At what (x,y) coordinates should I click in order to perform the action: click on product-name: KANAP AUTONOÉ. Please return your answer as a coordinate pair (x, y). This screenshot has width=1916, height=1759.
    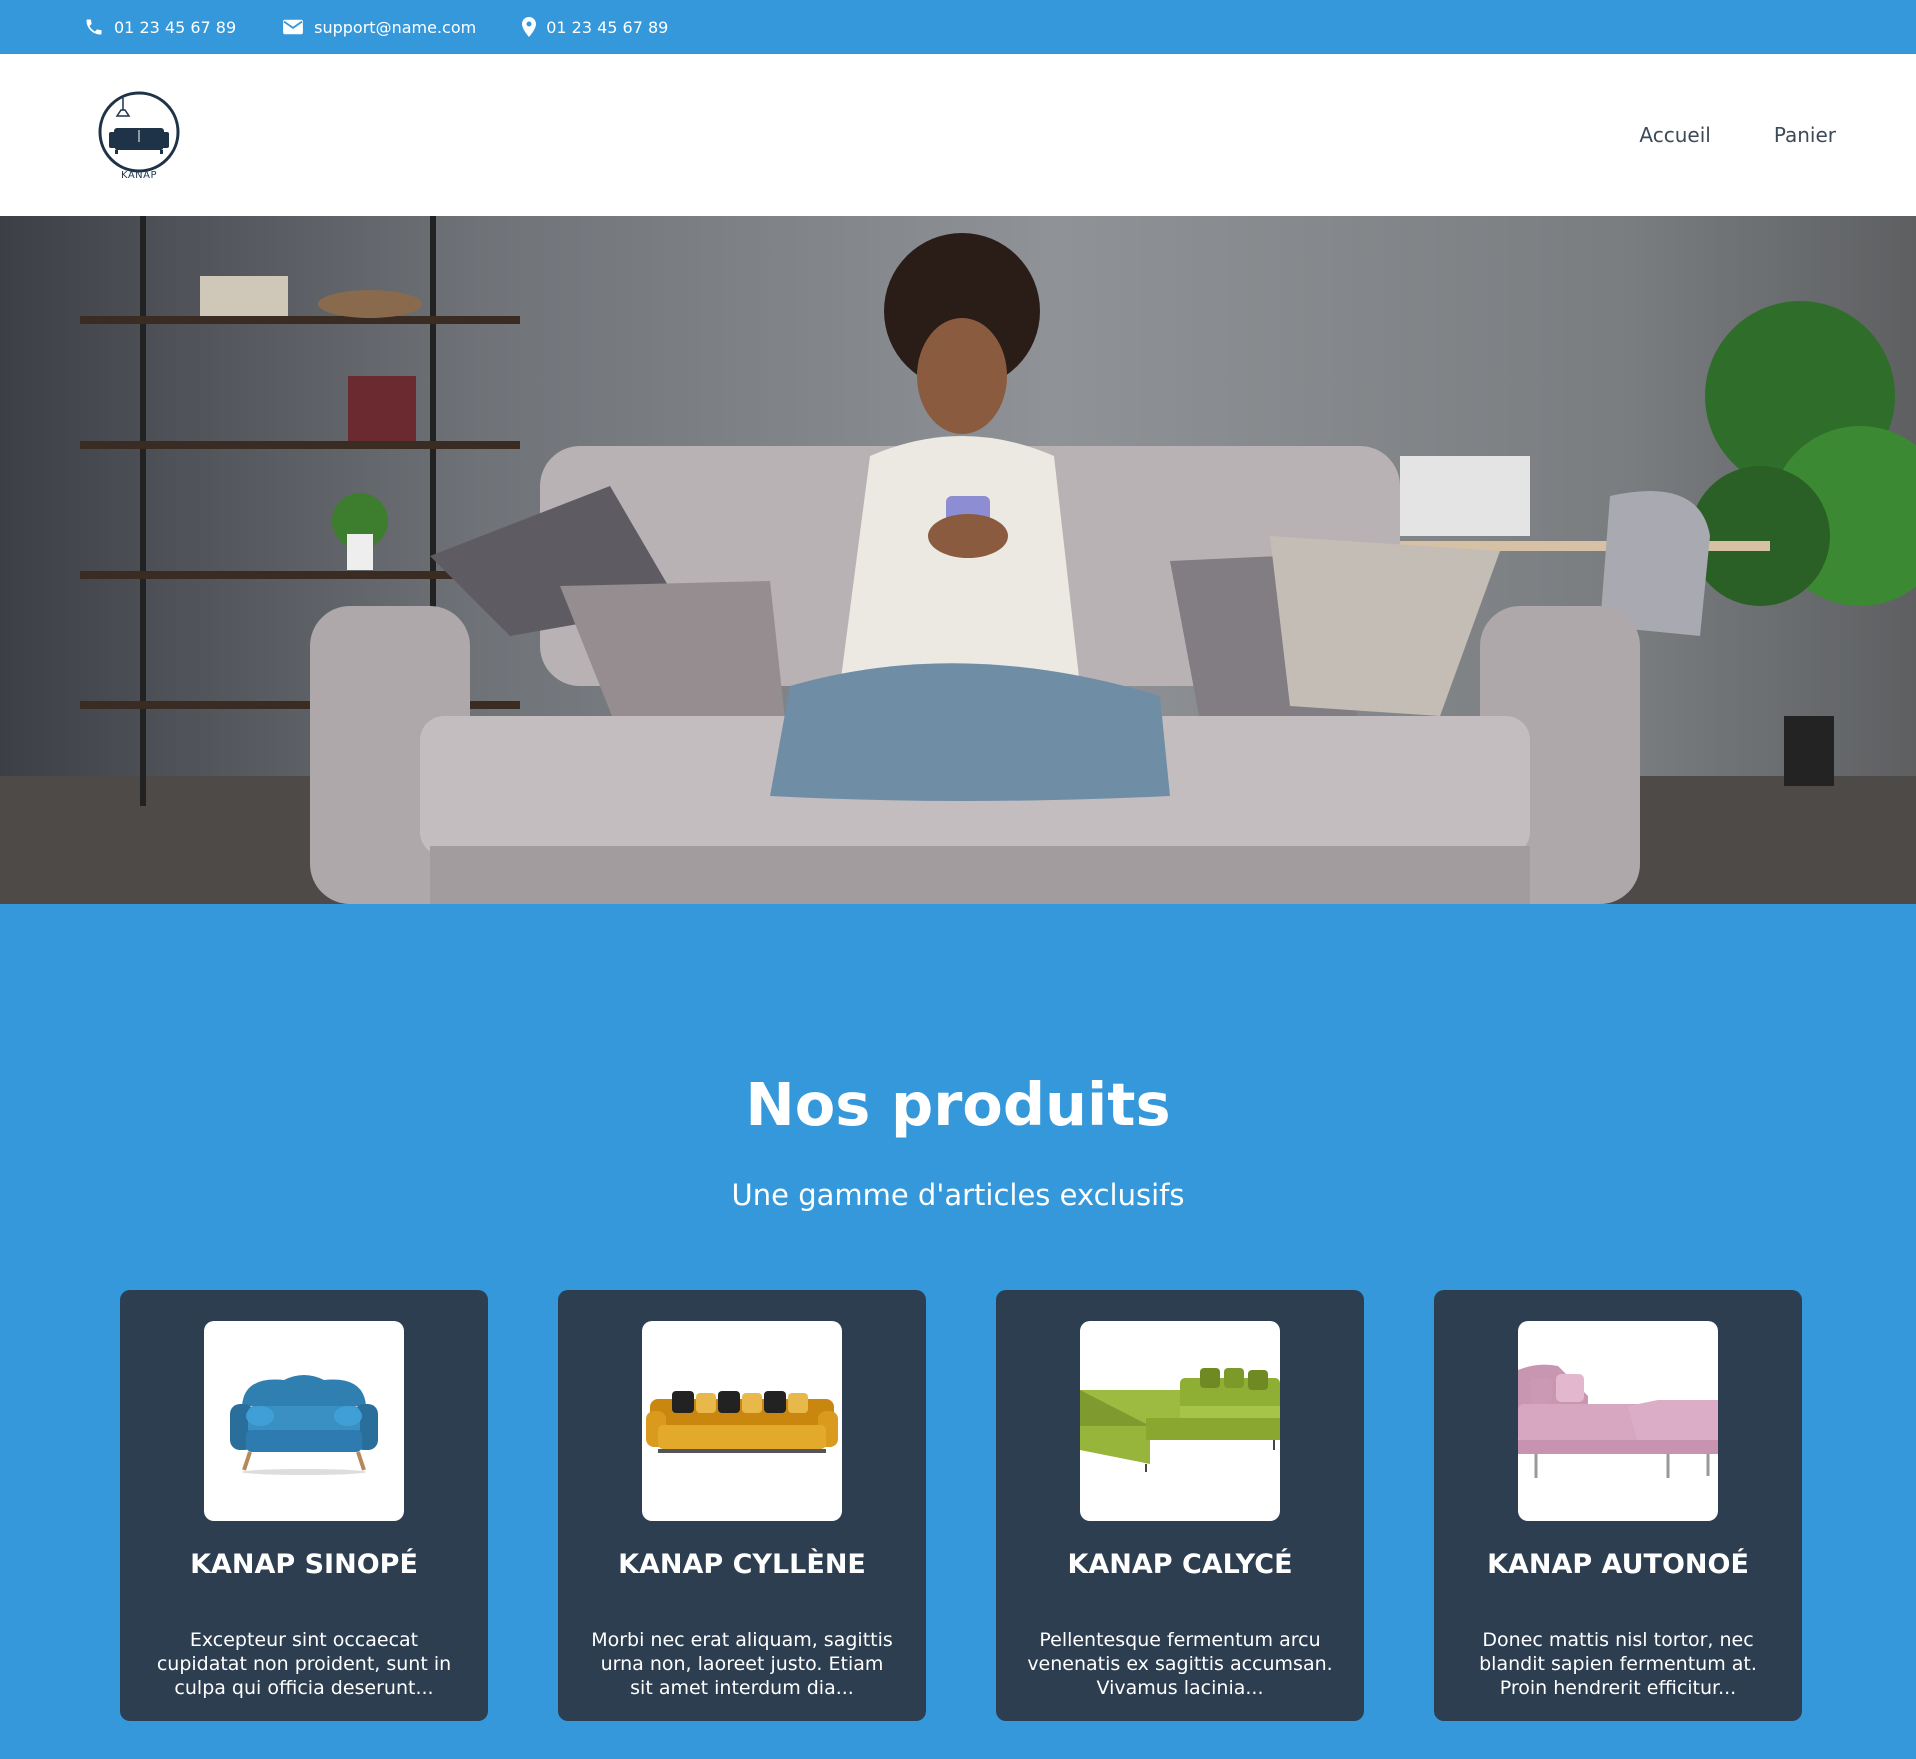
    Looking at the image, I should click on (1618, 1564).